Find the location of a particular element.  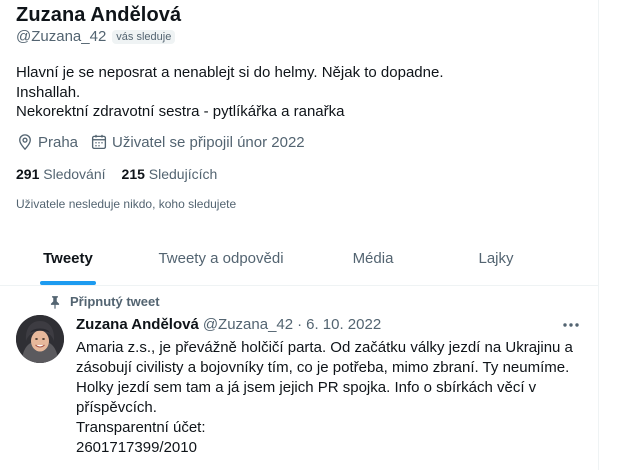

profile-meta: Praha Uživatel se připojil únor 2022 is located at coordinates (166, 142).